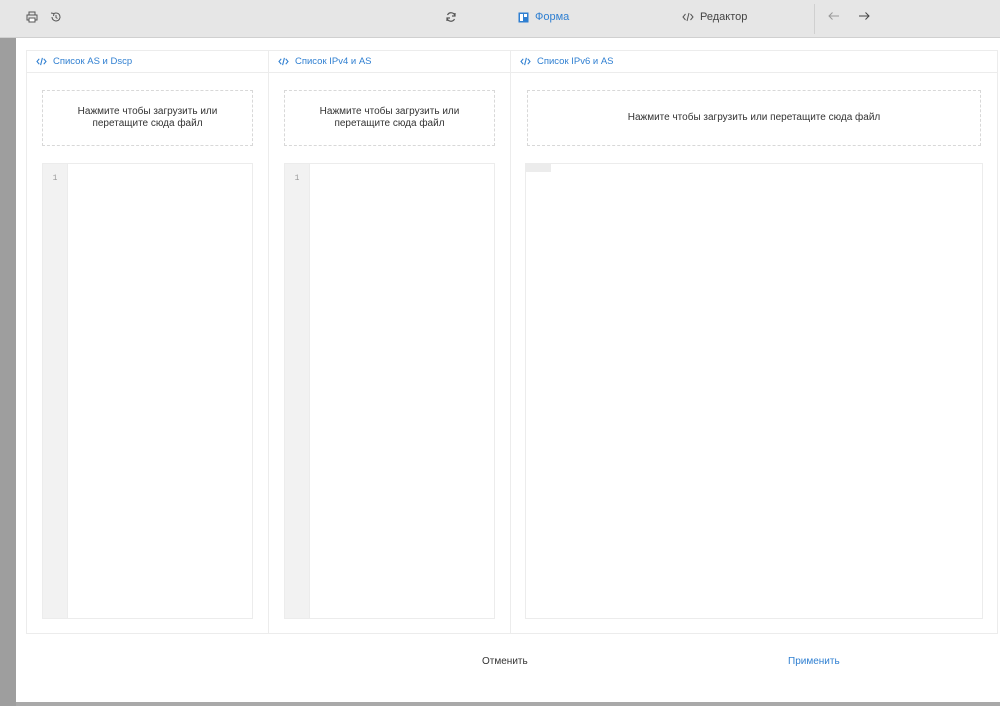 This screenshot has width=1000, height=706. Describe the element at coordinates (814, 661) in the screenshot. I see `apply-button: Применить` at that location.